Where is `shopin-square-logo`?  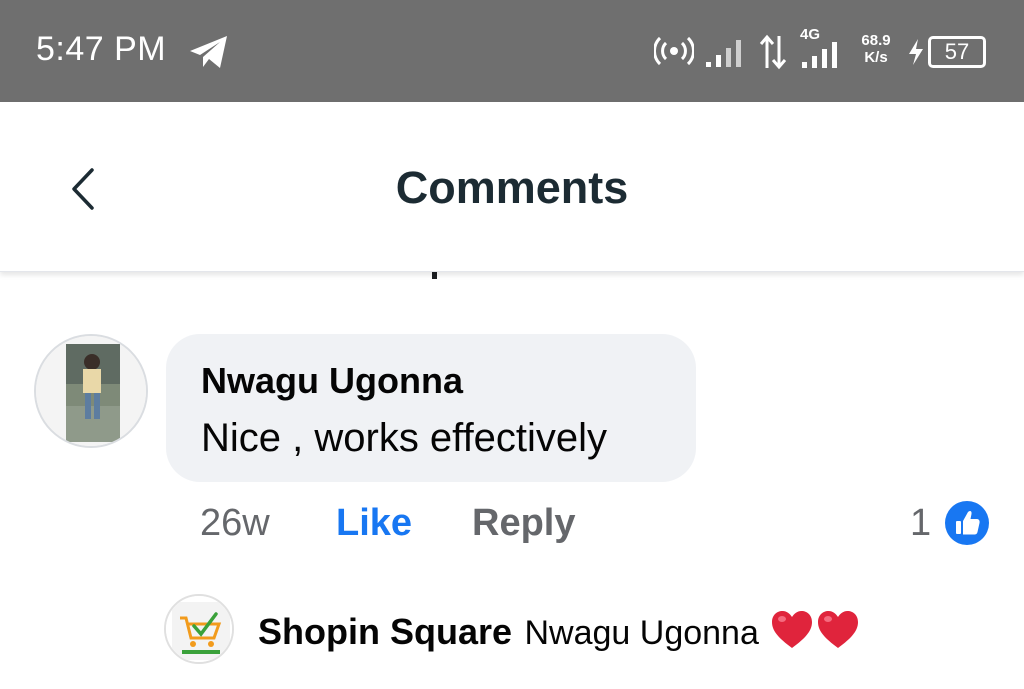
shopin-square-logo is located at coordinates (199, 629).